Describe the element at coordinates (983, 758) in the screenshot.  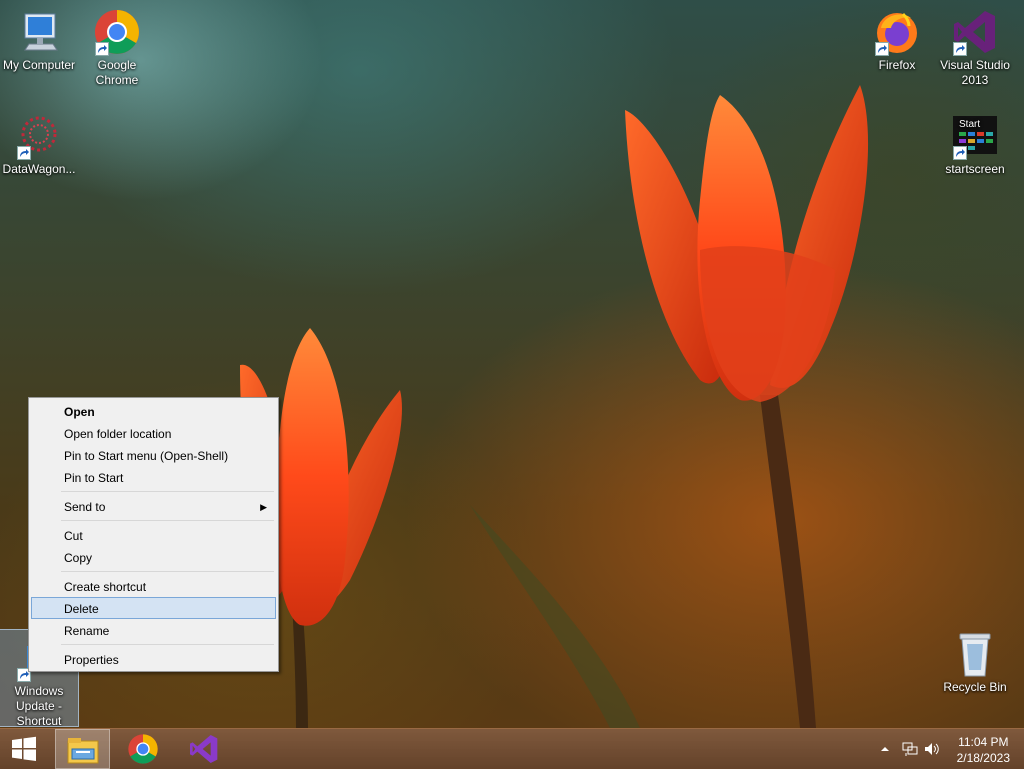
I see `clock-date: 2/18/2023` at that location.